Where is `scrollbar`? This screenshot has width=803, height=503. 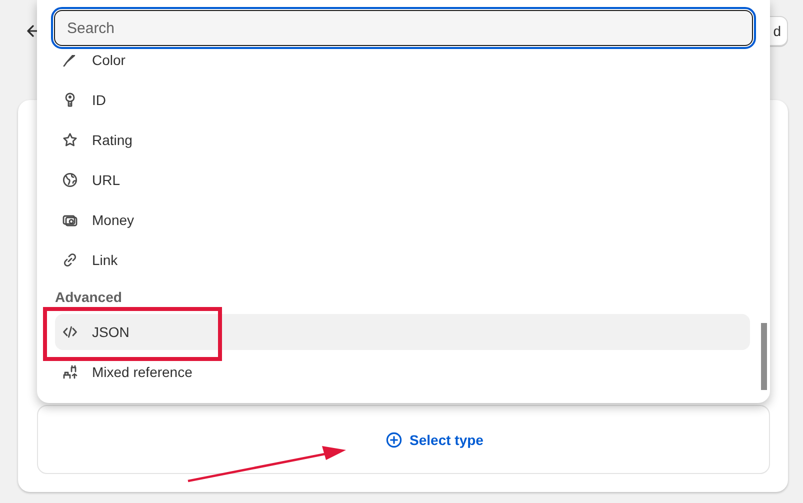 scrollbar is located at coordinates (764, 356).